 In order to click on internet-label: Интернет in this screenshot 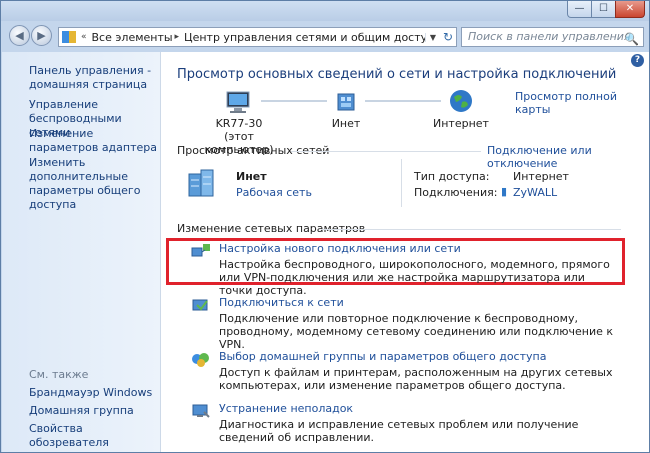, I will do `click(461, 123)`.